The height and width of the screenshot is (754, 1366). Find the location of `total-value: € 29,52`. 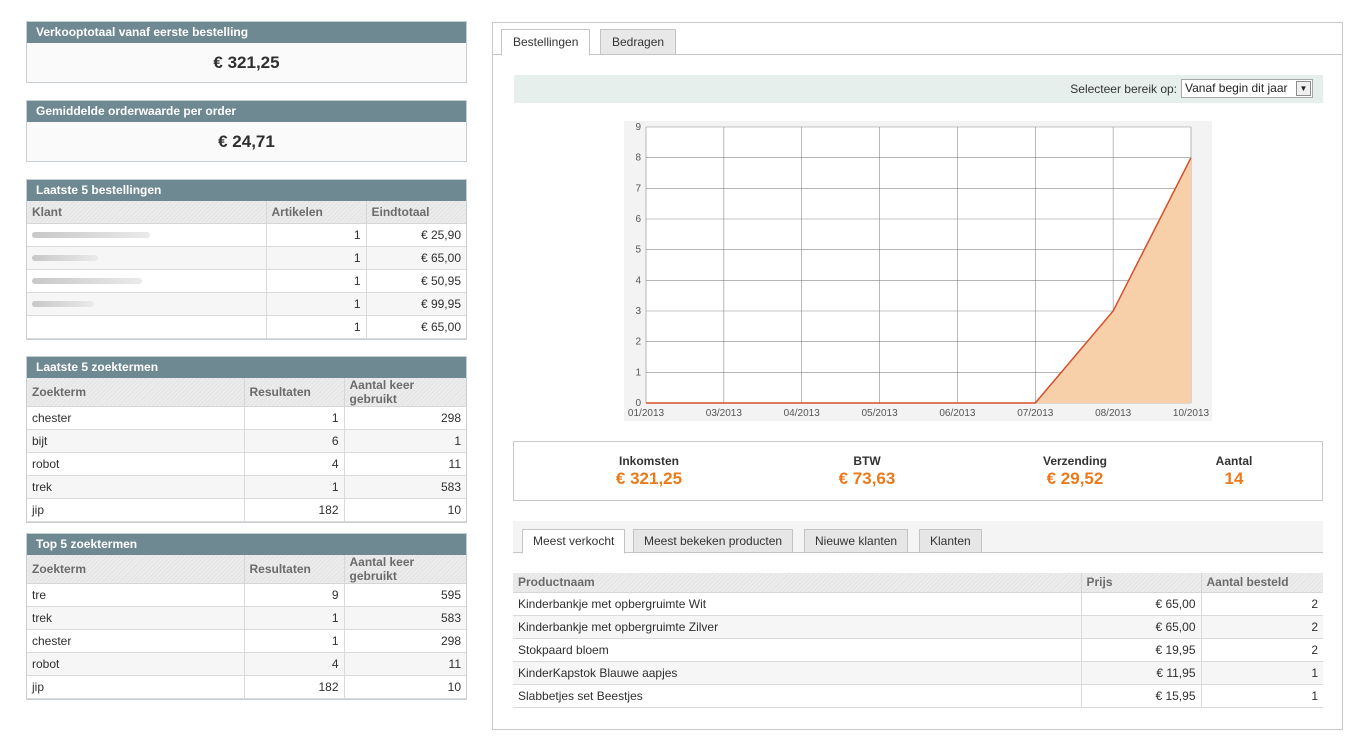

total-value: € 29,52 is located at coordinates (1075, 478).